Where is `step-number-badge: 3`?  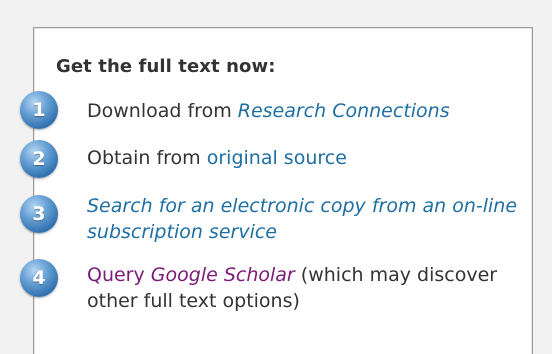 step-number-badge: 3 is located at coordinates (39, 214).